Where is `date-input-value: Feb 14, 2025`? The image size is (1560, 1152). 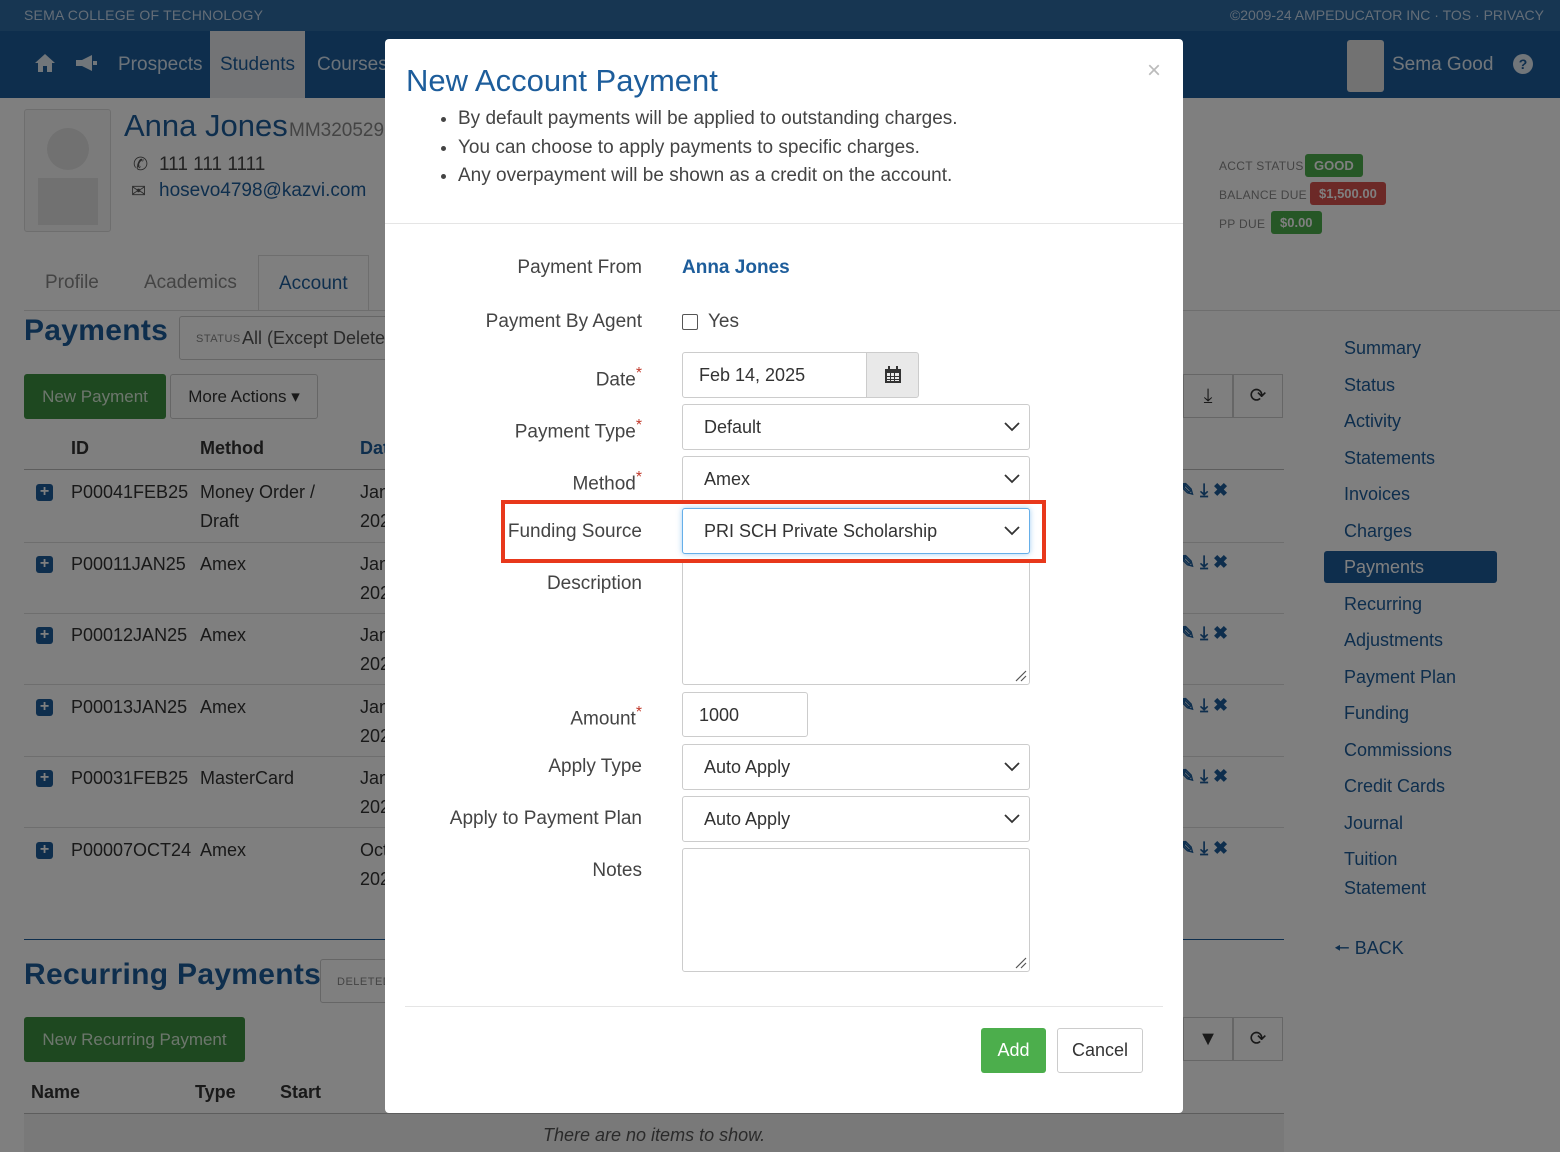
date-input-value: Feb 14, 2025 is located at coordinates (752, 375).